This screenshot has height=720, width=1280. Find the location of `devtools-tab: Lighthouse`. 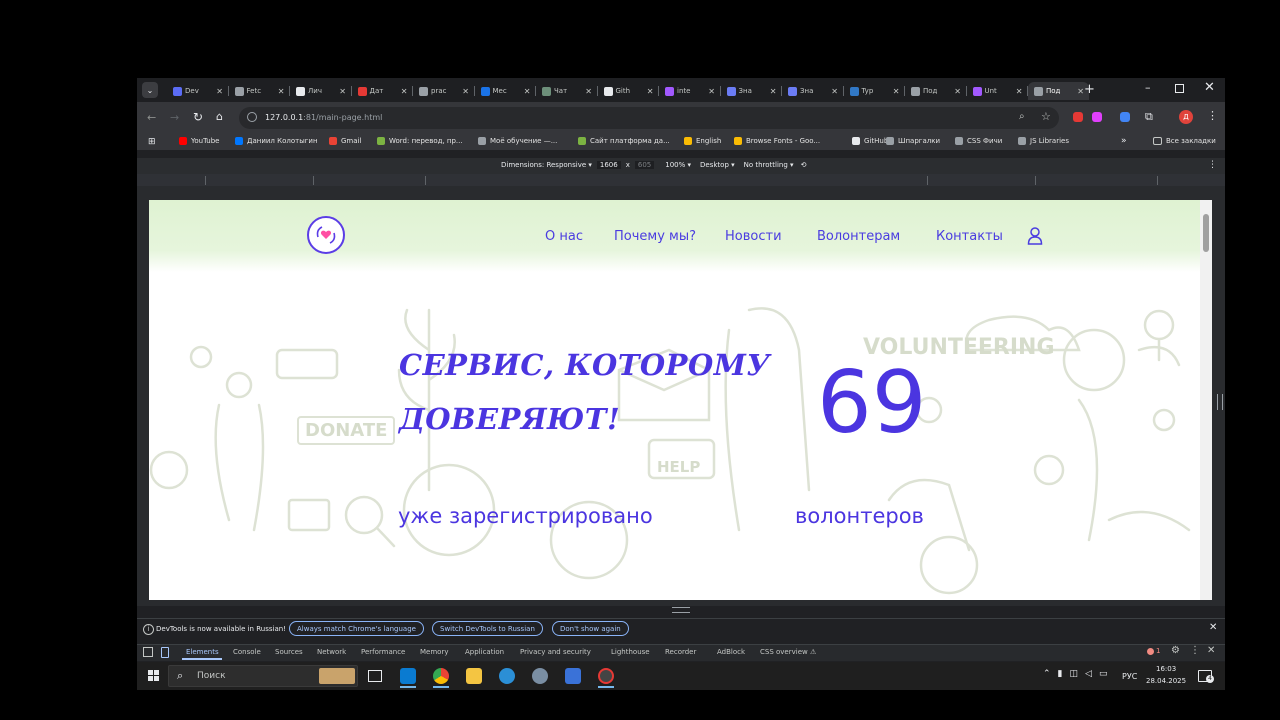

devtools-tab: Lighthouse is located at coordinates (630, 652).